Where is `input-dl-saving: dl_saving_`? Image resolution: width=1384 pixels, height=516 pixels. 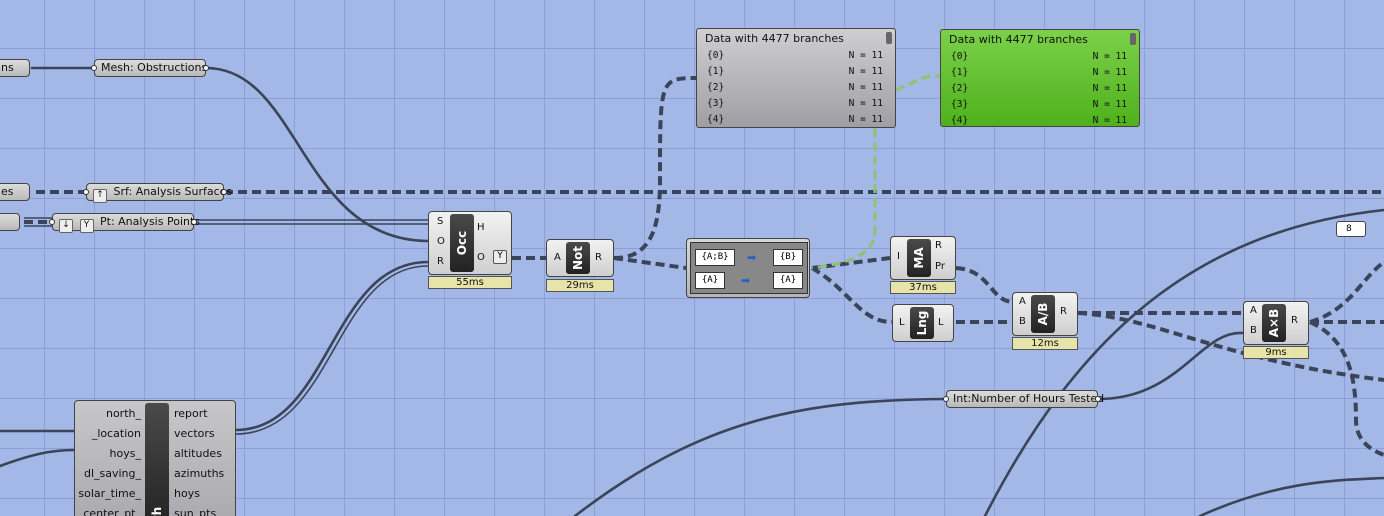 input-dl-saving: dl_saving_ is located at coordinates (109, 474).